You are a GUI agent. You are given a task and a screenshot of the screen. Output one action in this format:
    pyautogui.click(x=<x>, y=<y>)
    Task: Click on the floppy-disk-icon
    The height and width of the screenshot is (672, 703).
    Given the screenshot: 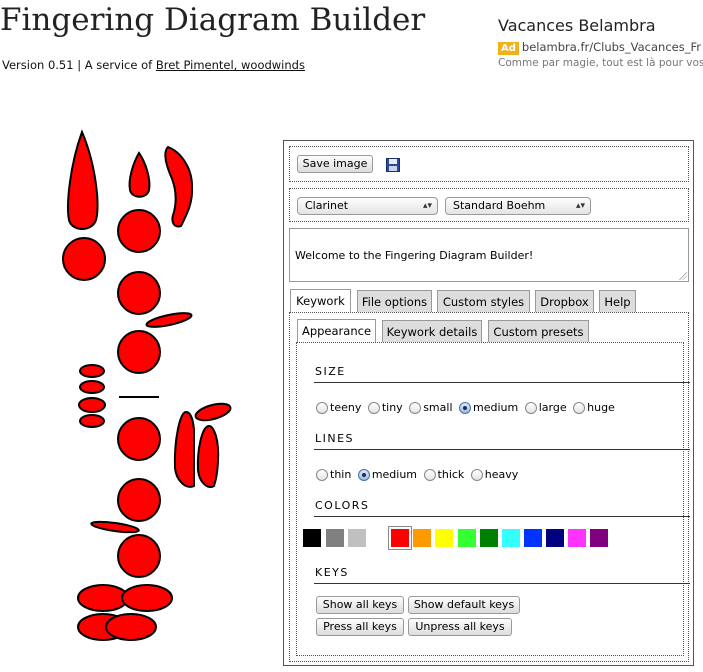 What is the action you would take?
    pyautogui.click(x=393, y=165)
    